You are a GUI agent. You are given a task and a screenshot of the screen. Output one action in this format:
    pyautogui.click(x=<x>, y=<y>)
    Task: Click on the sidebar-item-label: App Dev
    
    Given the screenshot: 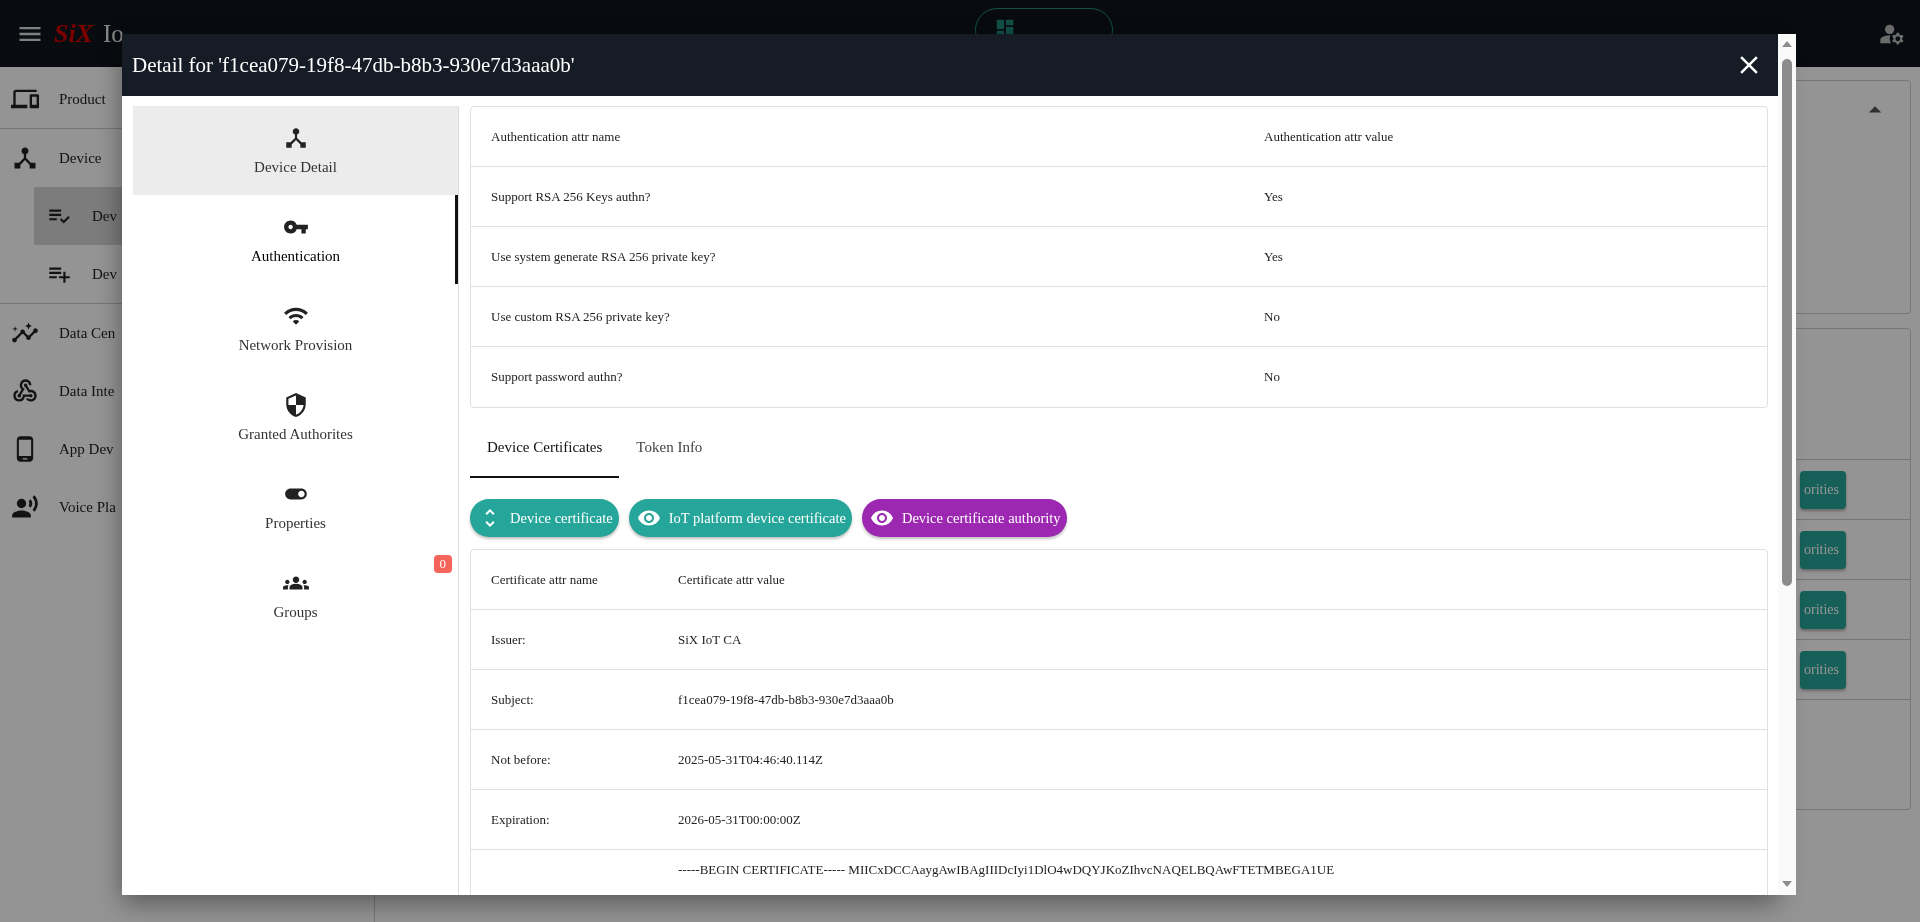 What is the action you would take?
    pyautogui.click(x=86, y=449)
    